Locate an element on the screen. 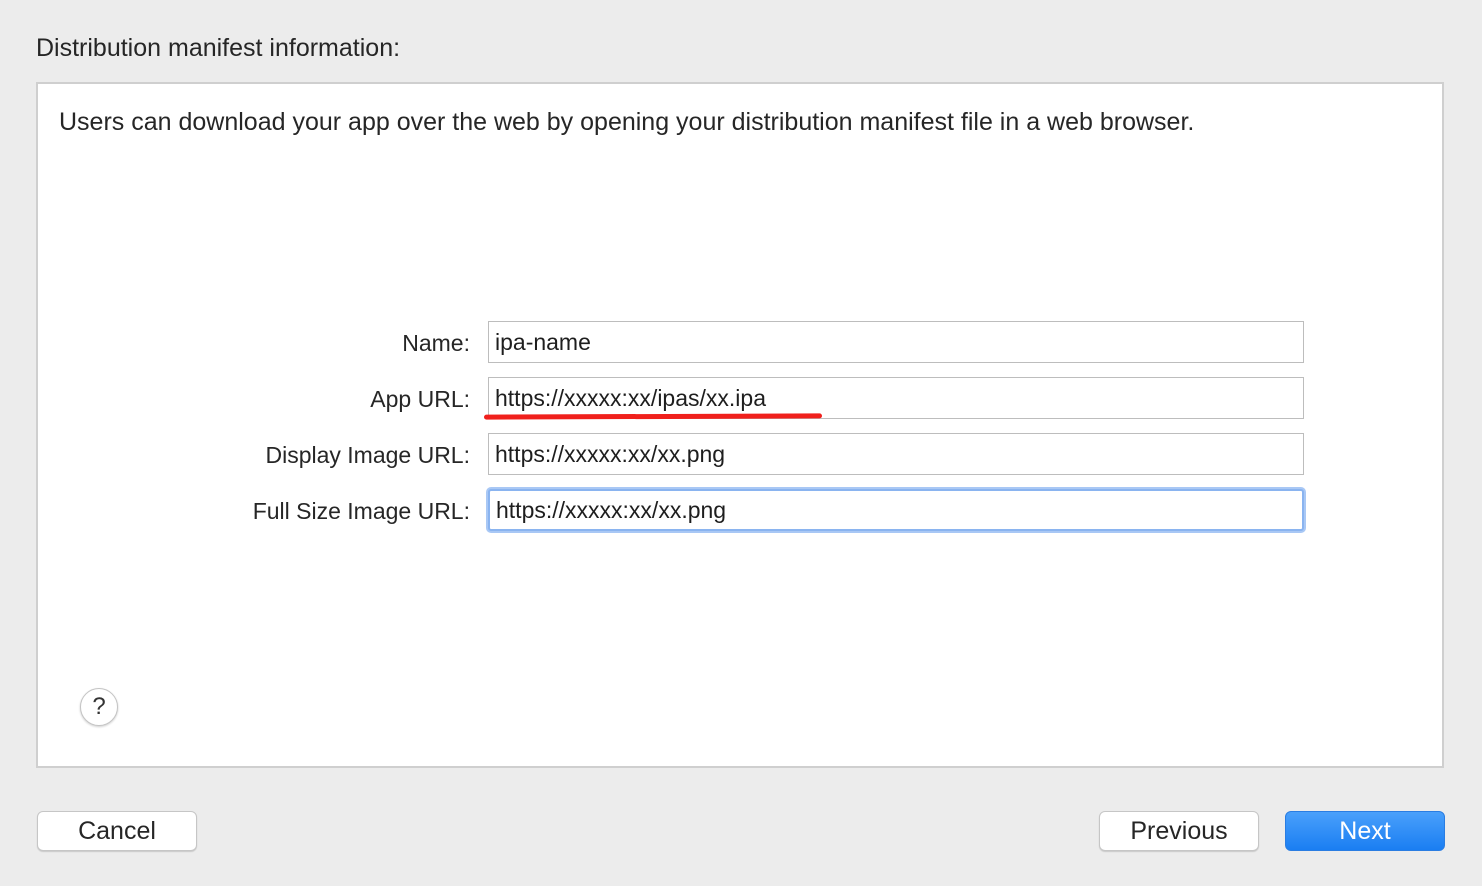  display-image-url-row: Display Image URL: is located at coordinates (688, 455).